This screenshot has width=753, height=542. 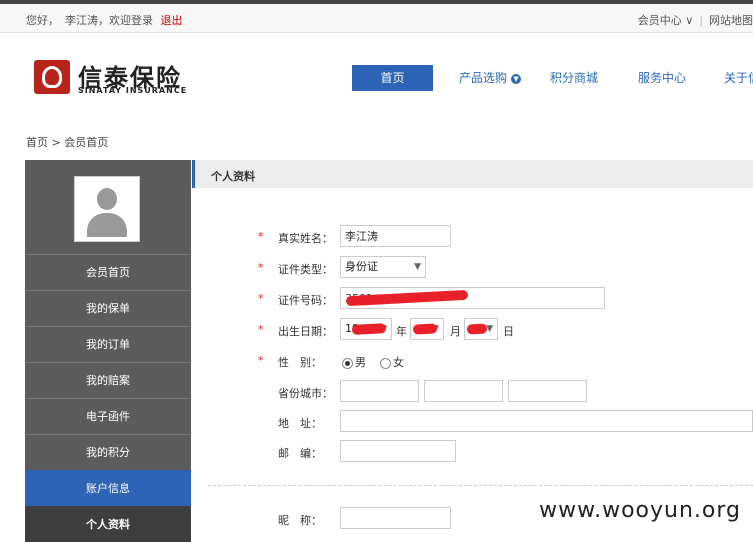 I want to click on address-input, so click(x=546, y=421).